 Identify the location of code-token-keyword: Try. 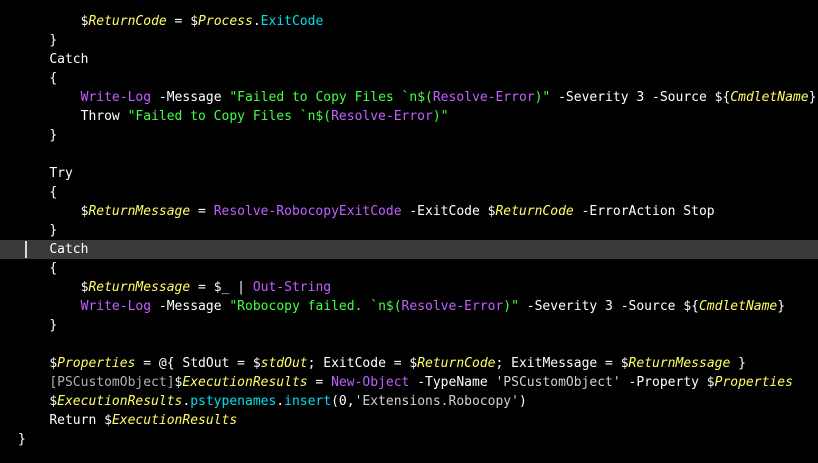
(61, 173).